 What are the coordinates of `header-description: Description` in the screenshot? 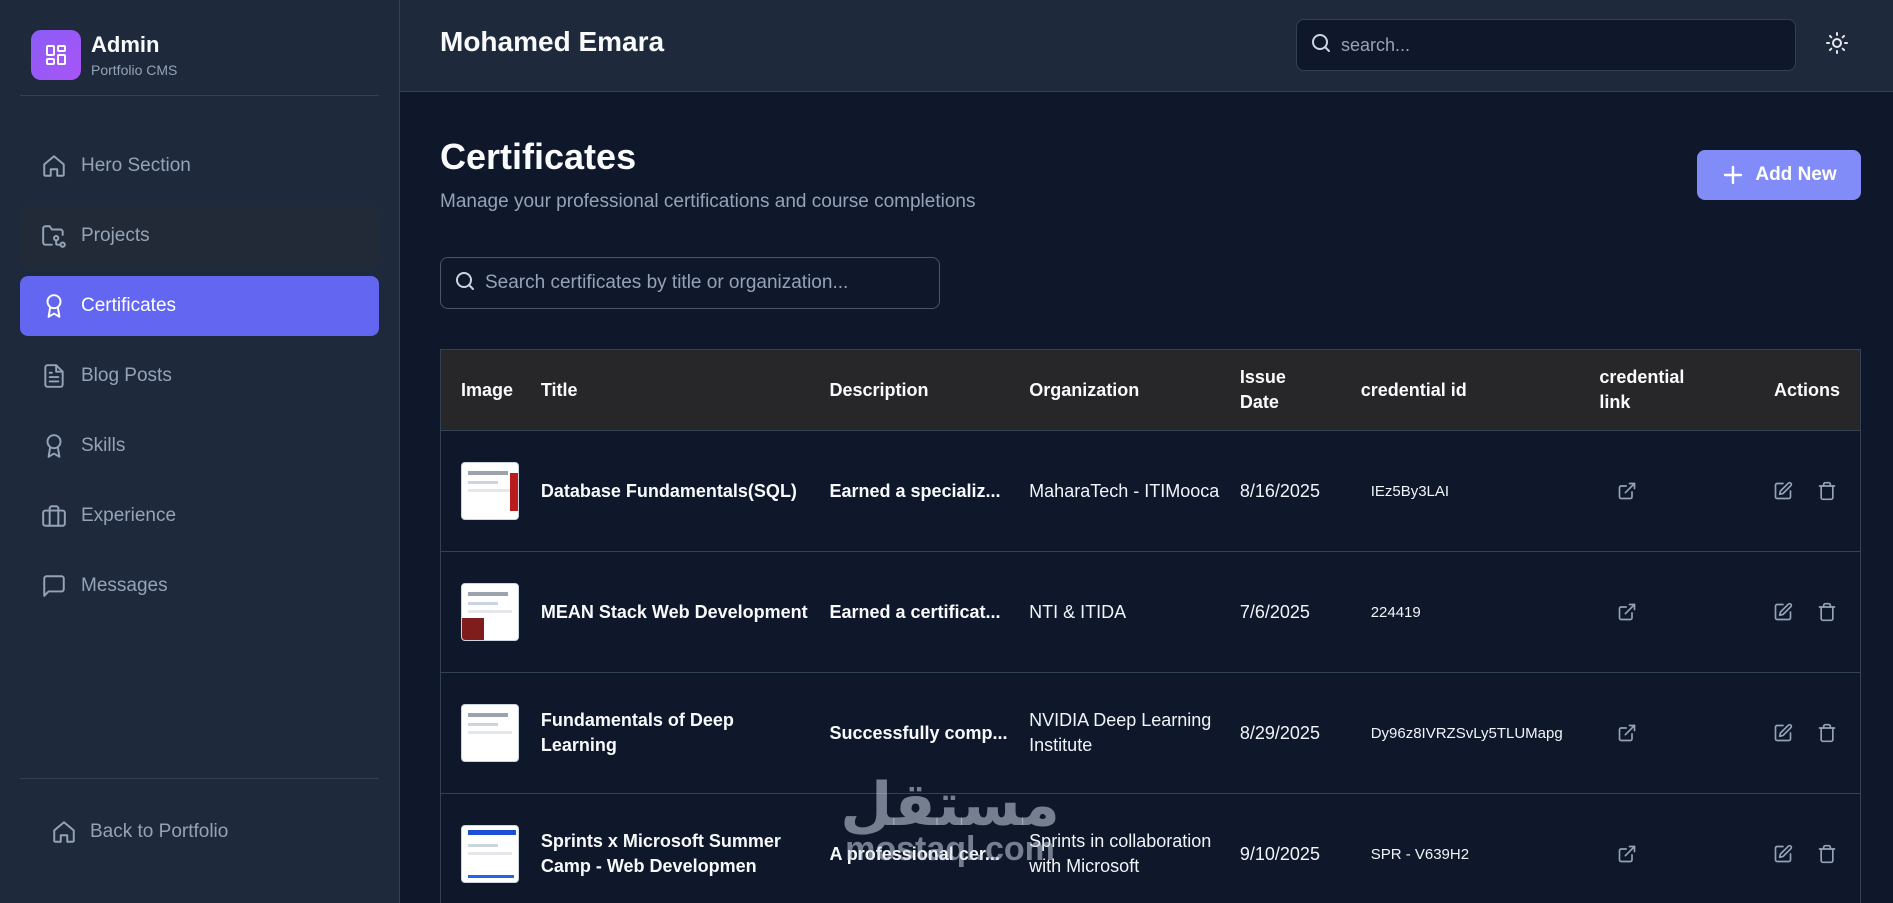 It's located at (879, 389).